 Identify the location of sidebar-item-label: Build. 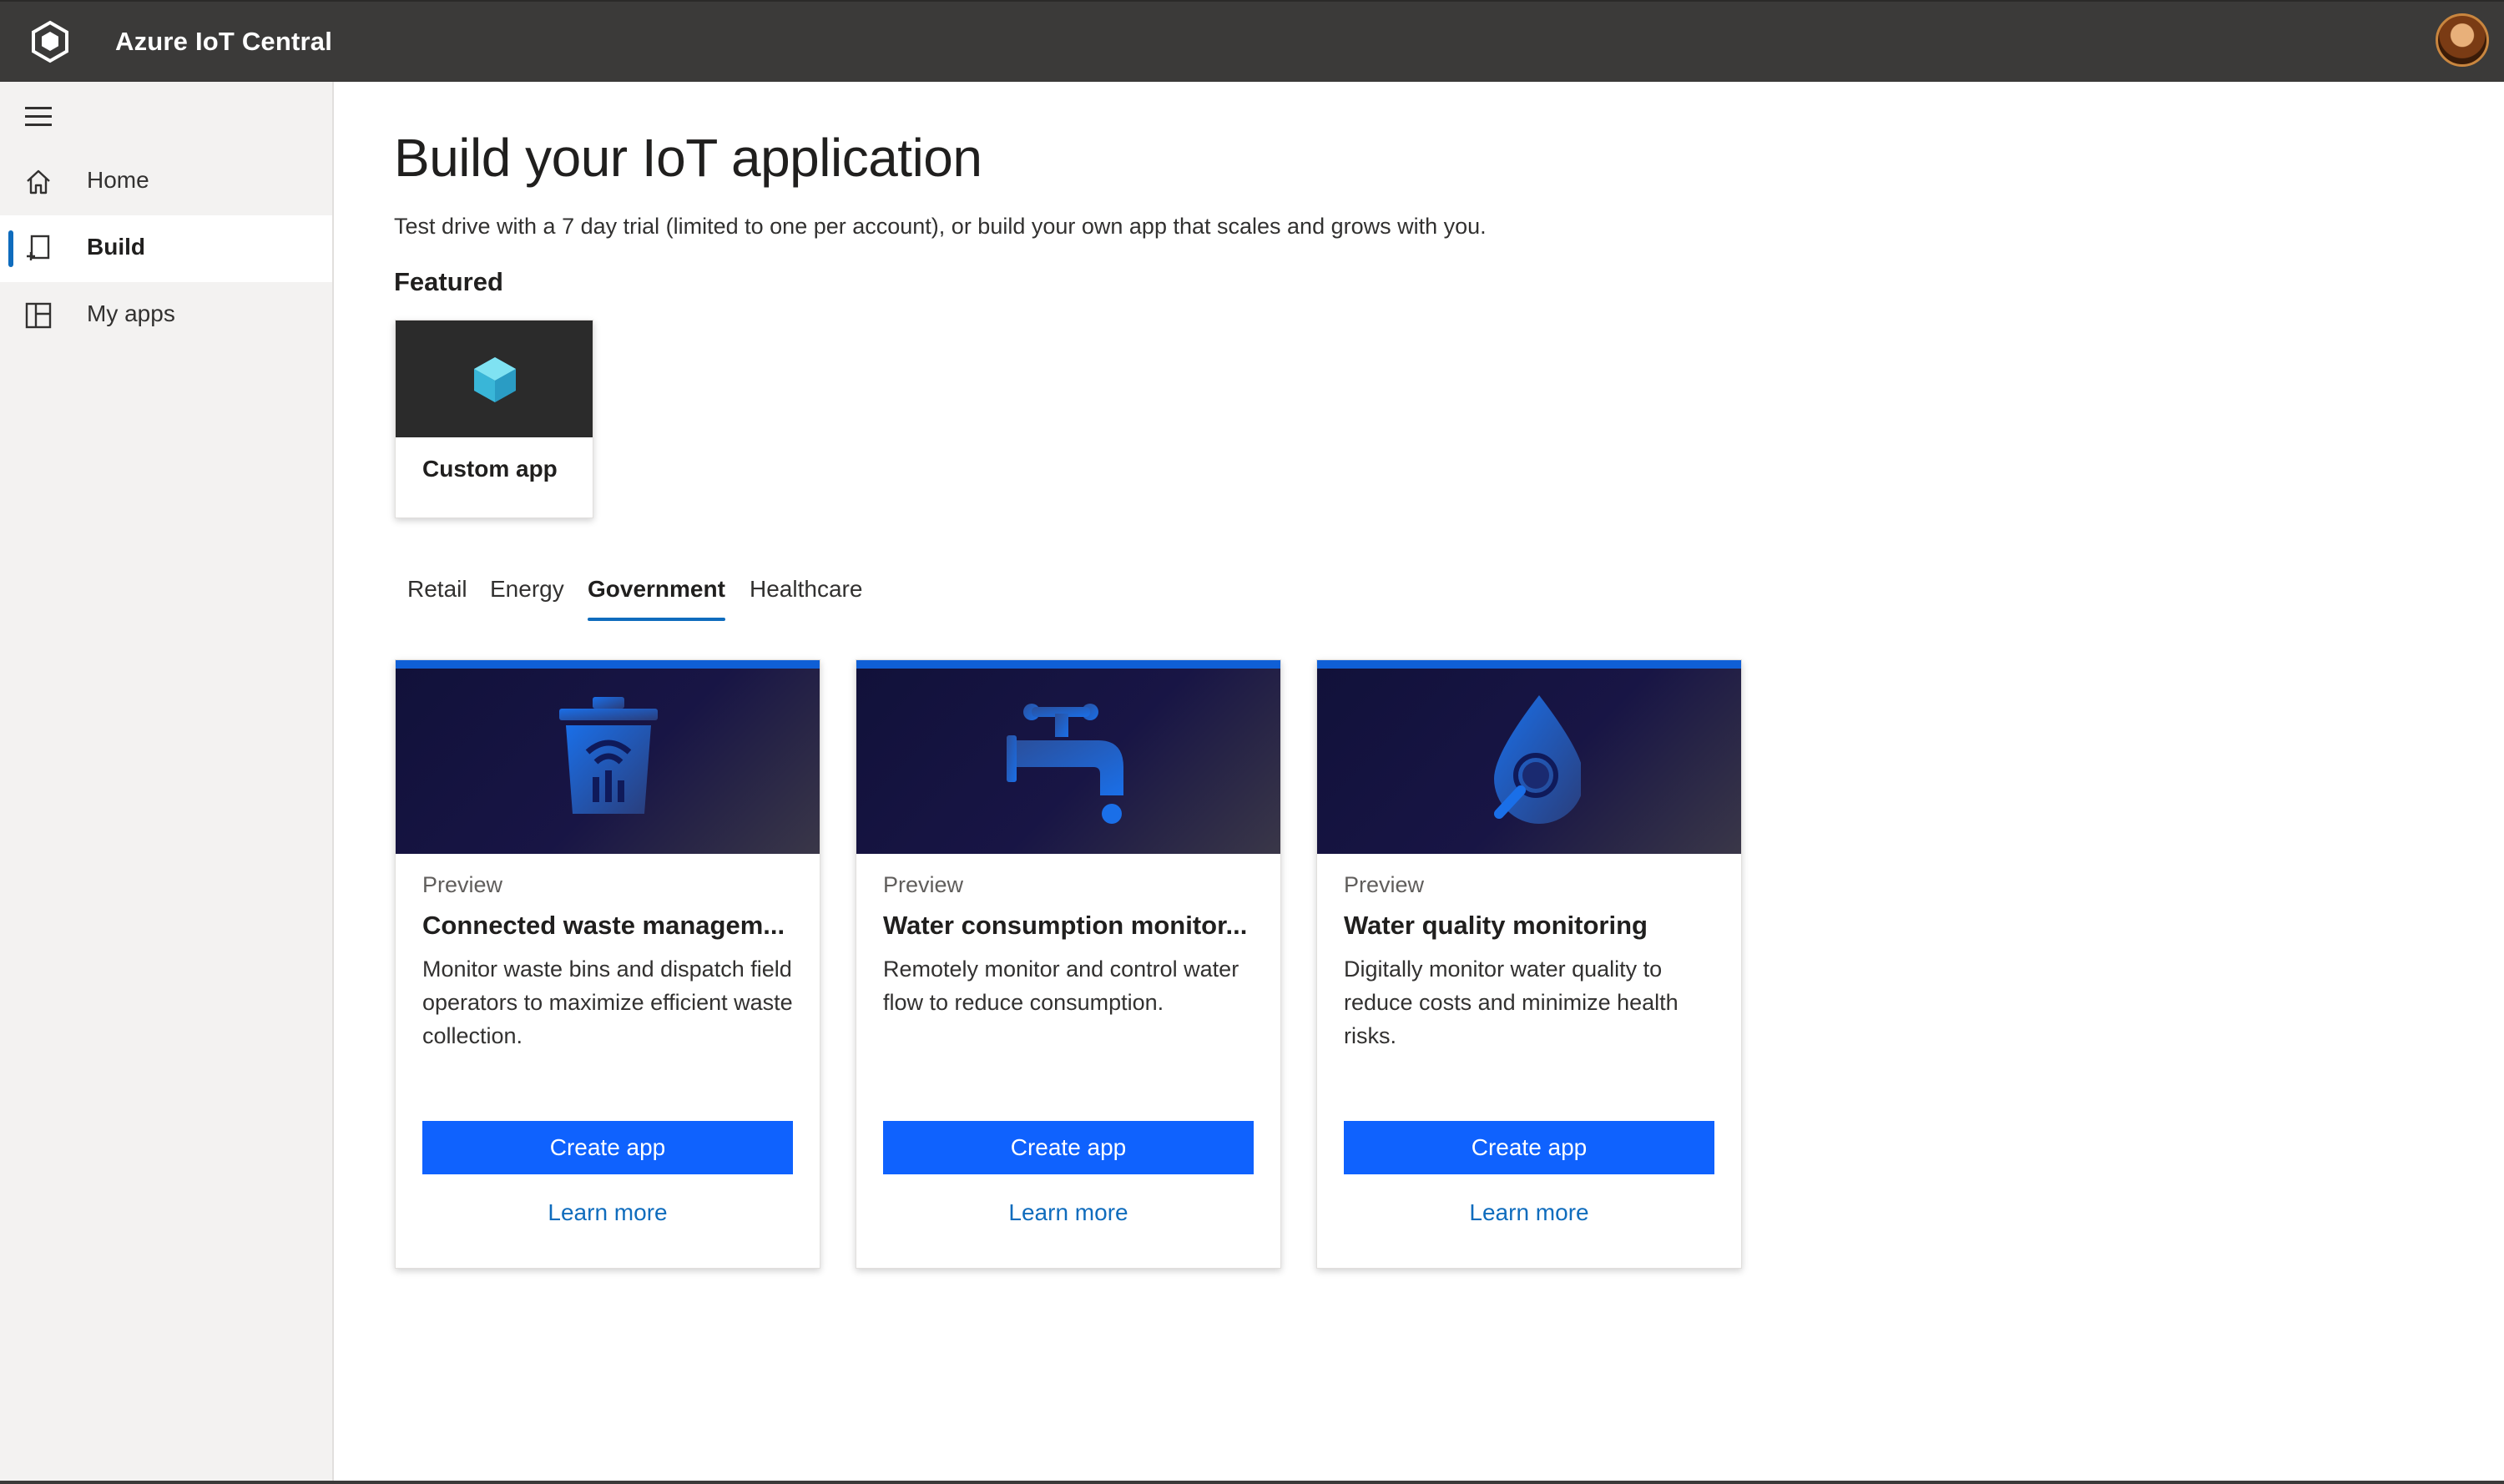
(116, 247).